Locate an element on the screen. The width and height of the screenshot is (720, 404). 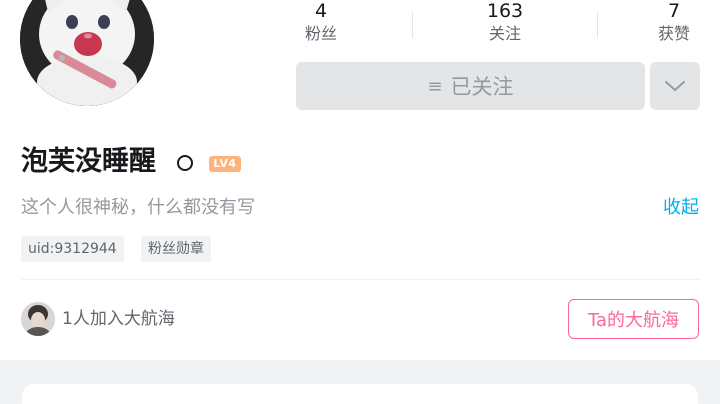
content-card is located at coordinates (360, 394).